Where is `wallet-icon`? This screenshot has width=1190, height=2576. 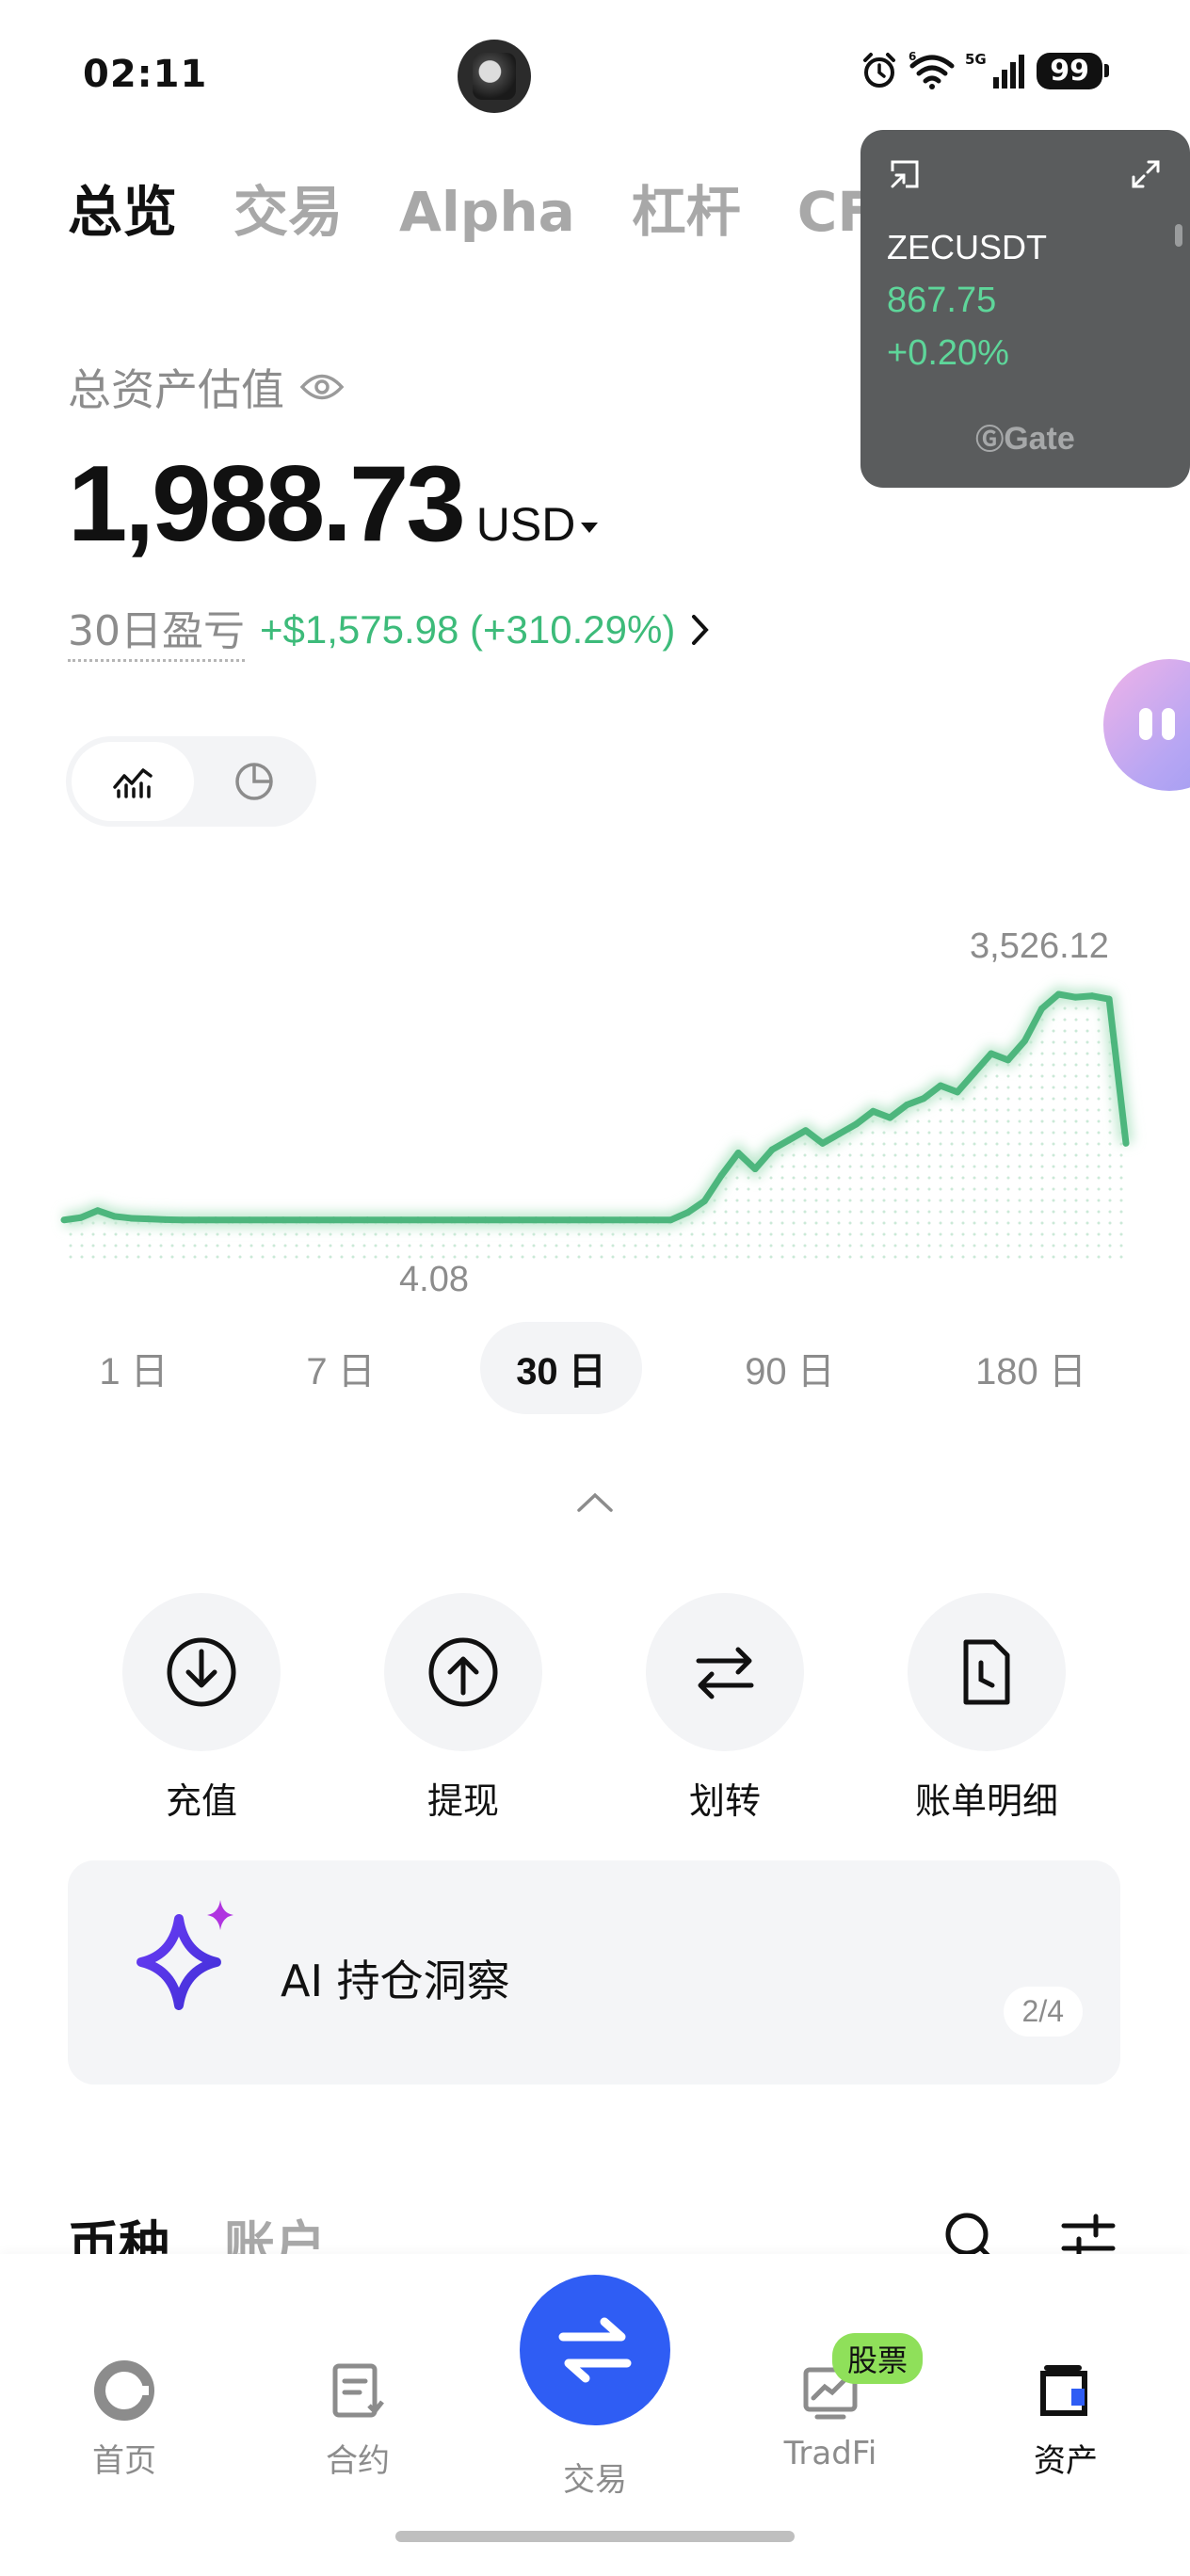
wallet-icon is located at coordinates (1063, 2390).